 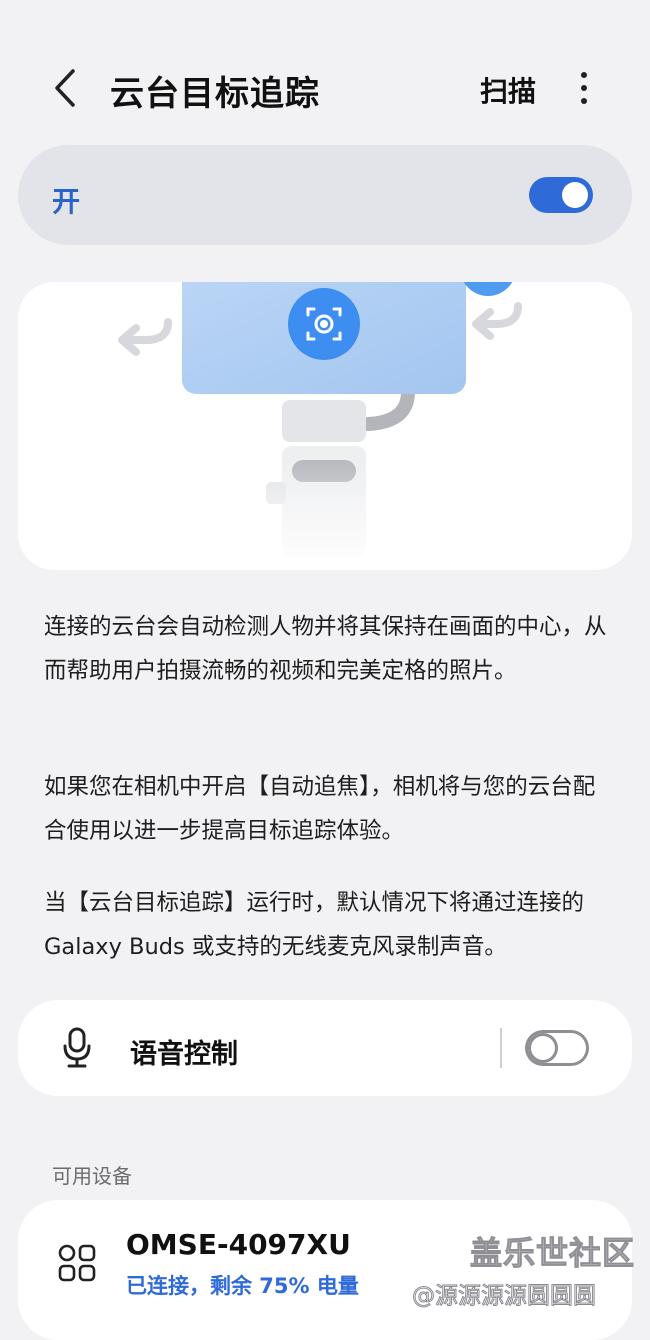 What do you see at coordinates (238, 1244) in the screenshot?
I see `device-name: OMSE-4097XU` at bounding box center [238, 1244].